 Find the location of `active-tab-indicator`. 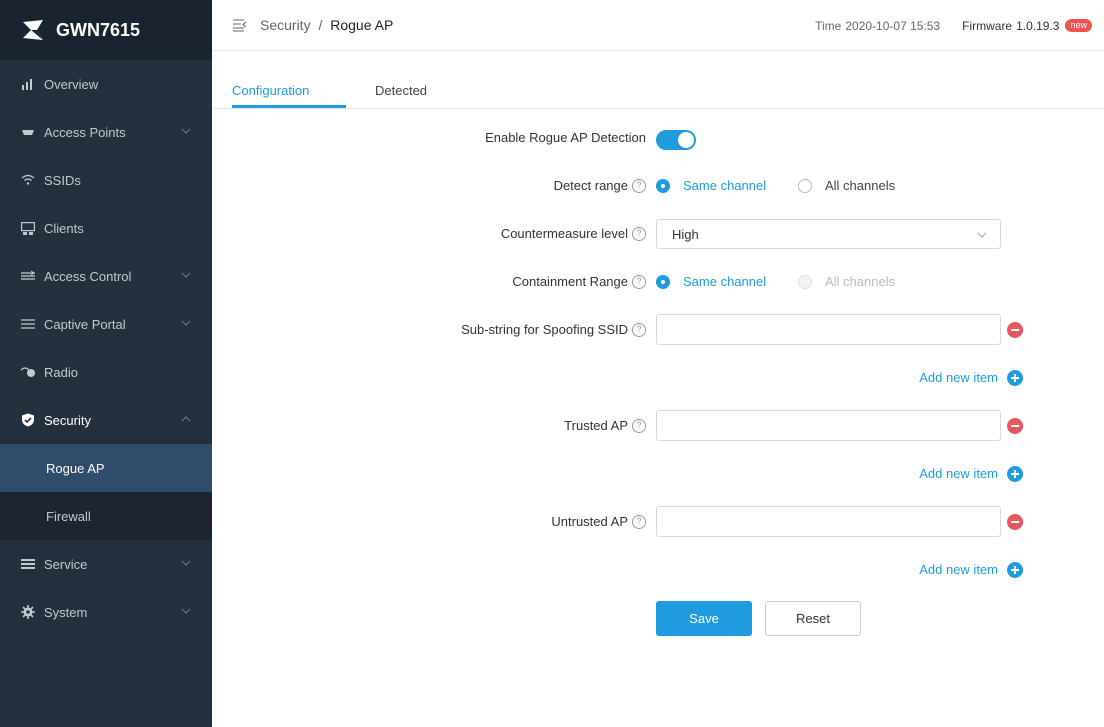

active-tab-indicator is located at coordinates (289, 106).